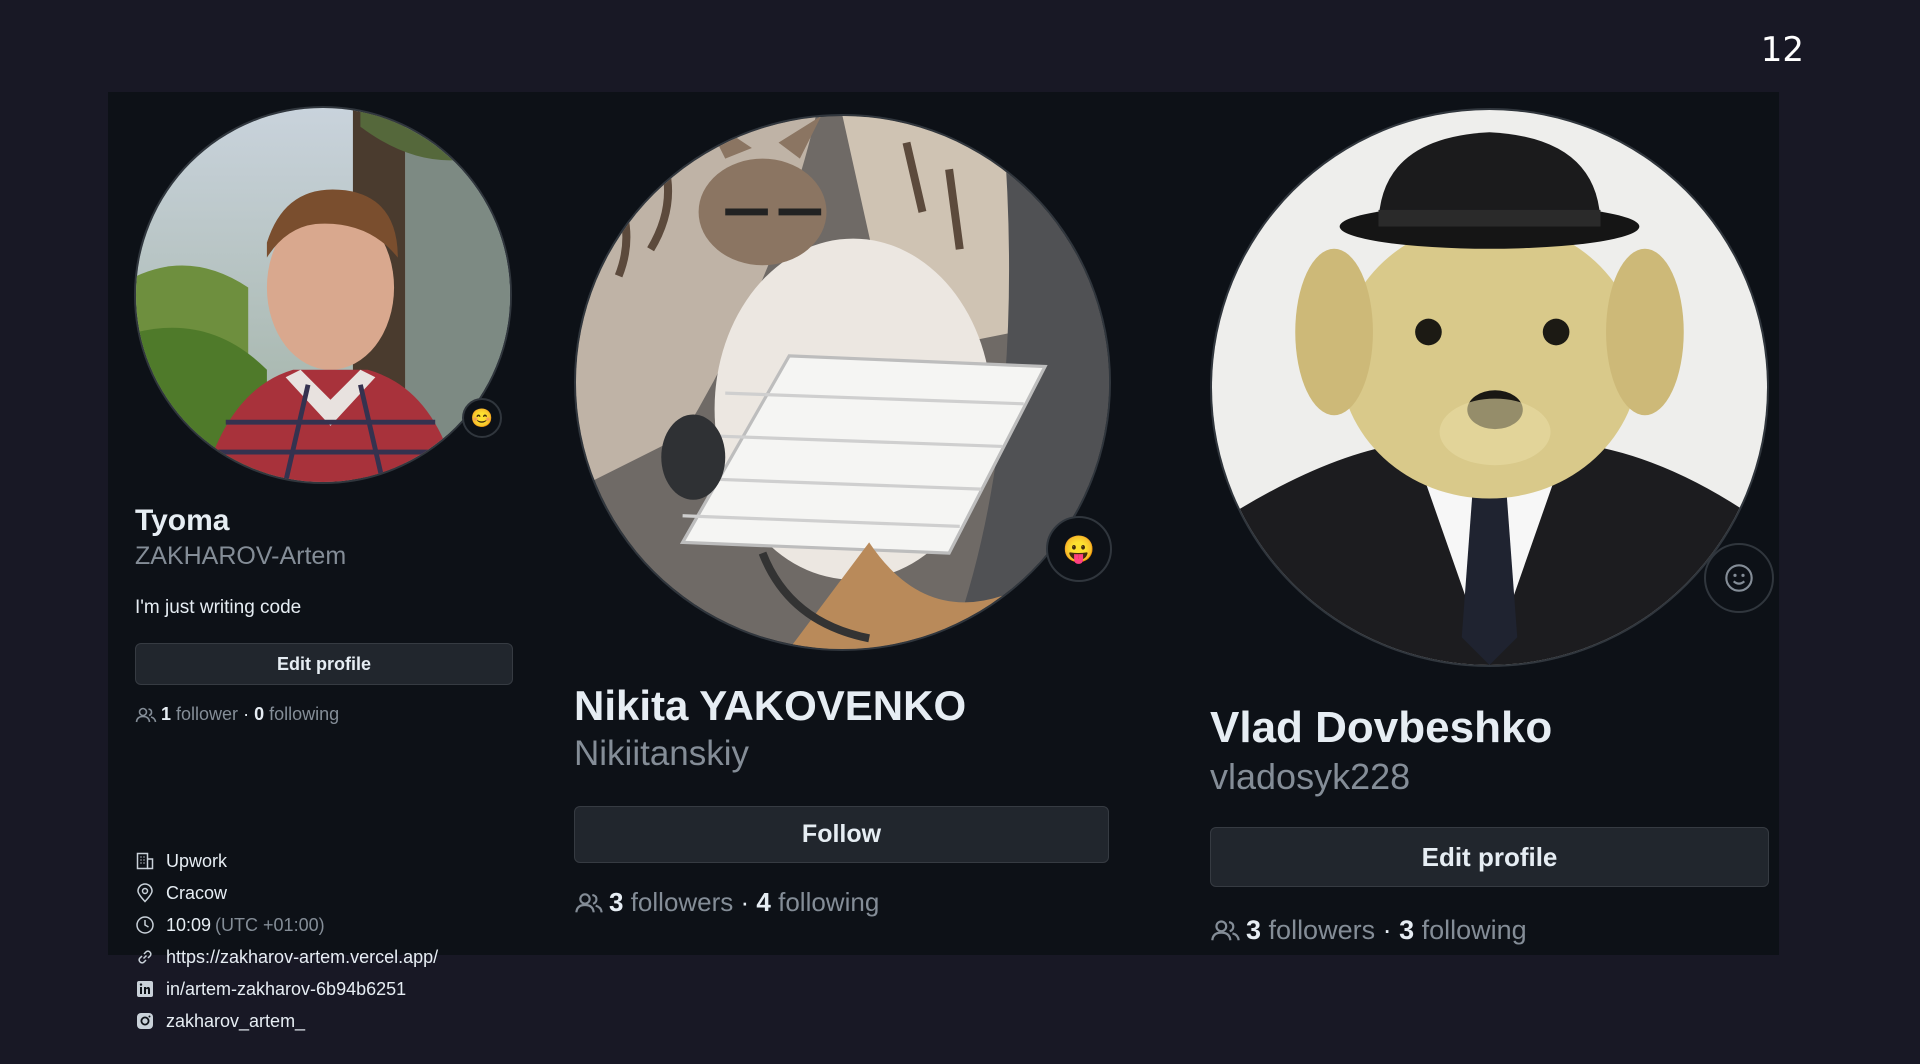 The height and width of the screenshot is (1064, 1920). Describe the element at coordinates (145, 893) in the screenshot. I see `location-pin-icon` at that location.